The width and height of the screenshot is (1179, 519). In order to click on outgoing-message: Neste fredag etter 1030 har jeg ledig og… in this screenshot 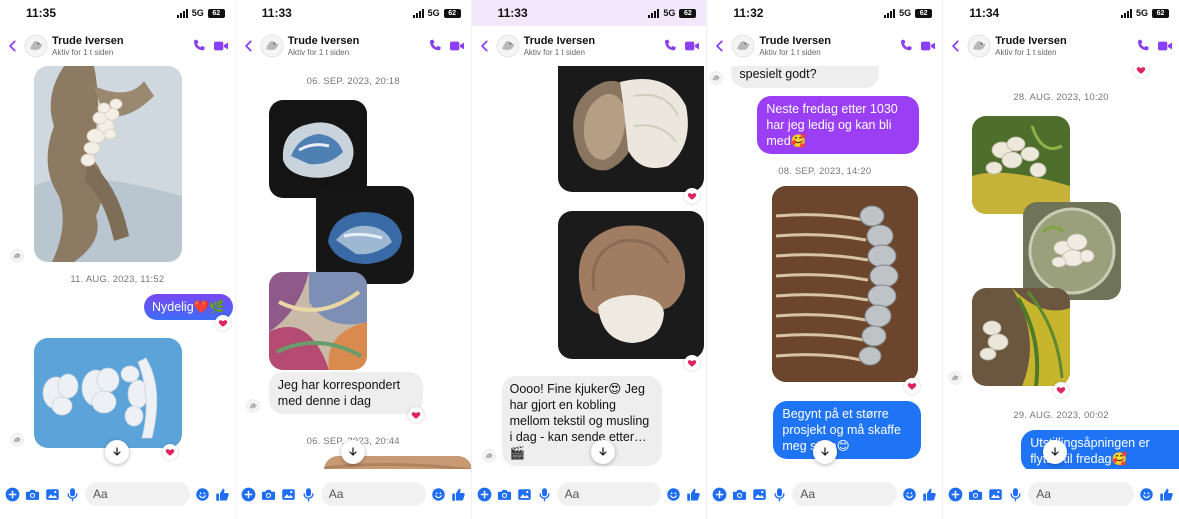, I will do `click(838, 125)`.